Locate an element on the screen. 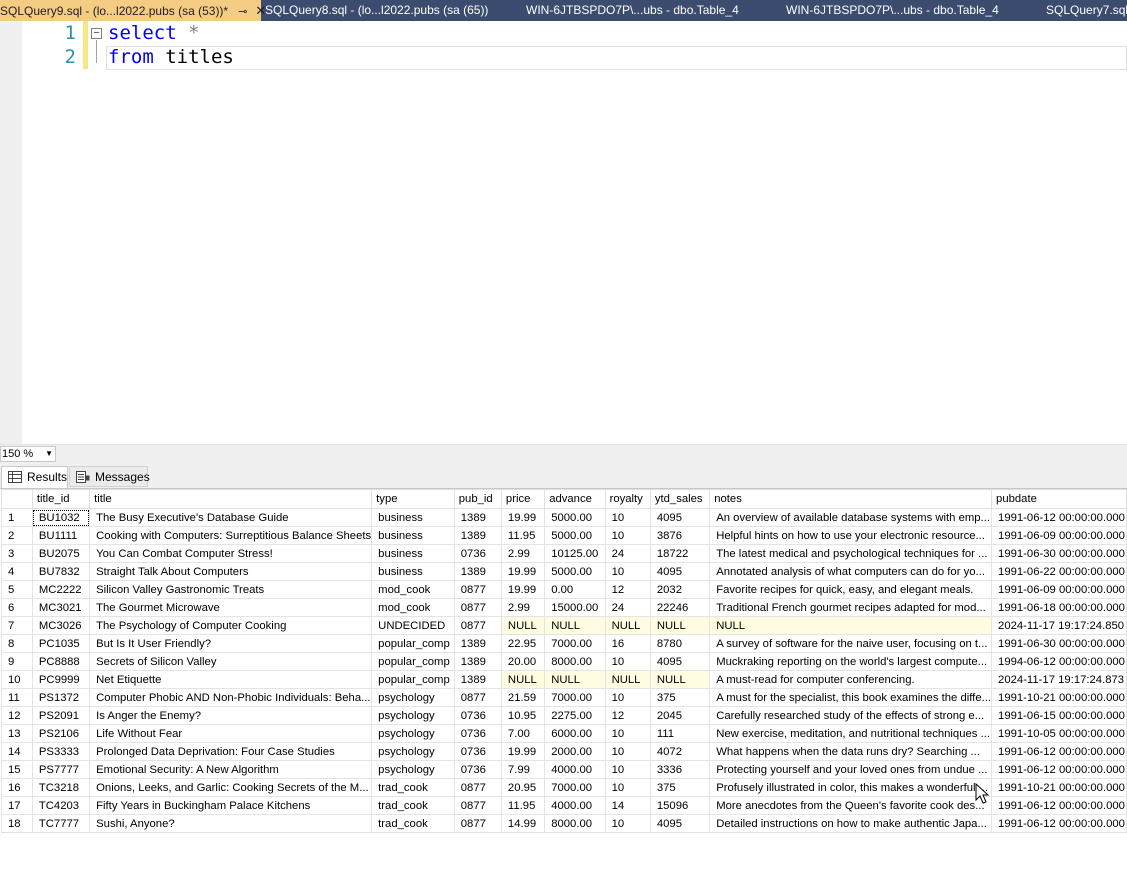 The image size is (1127, 870). grid-cell-ytd-sales: 22246 is located at coordinates (680, 607).